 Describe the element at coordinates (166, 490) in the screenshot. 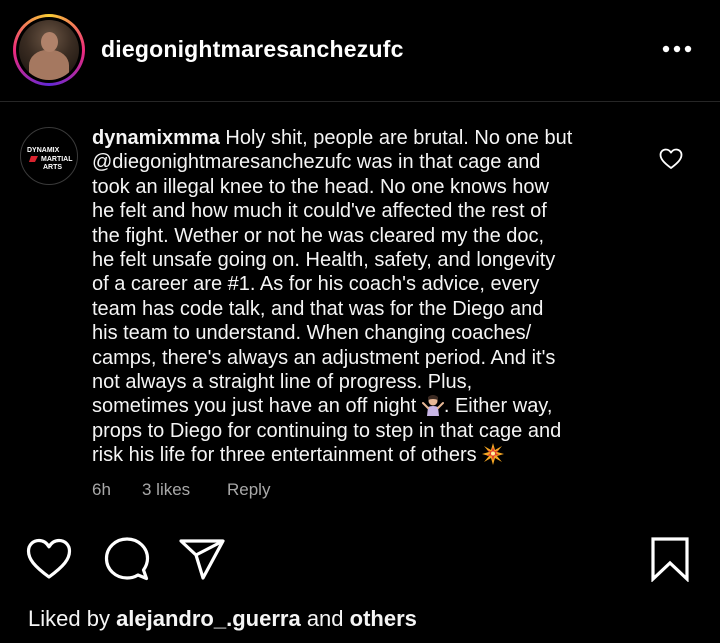

I see `comment-likes: 3 likes` at that location.